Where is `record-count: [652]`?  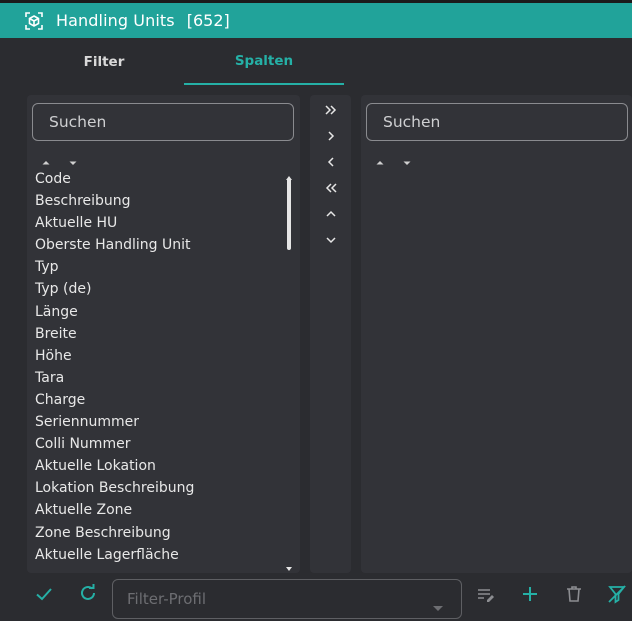 record-count: [652] is located at coordinates (208, 20).